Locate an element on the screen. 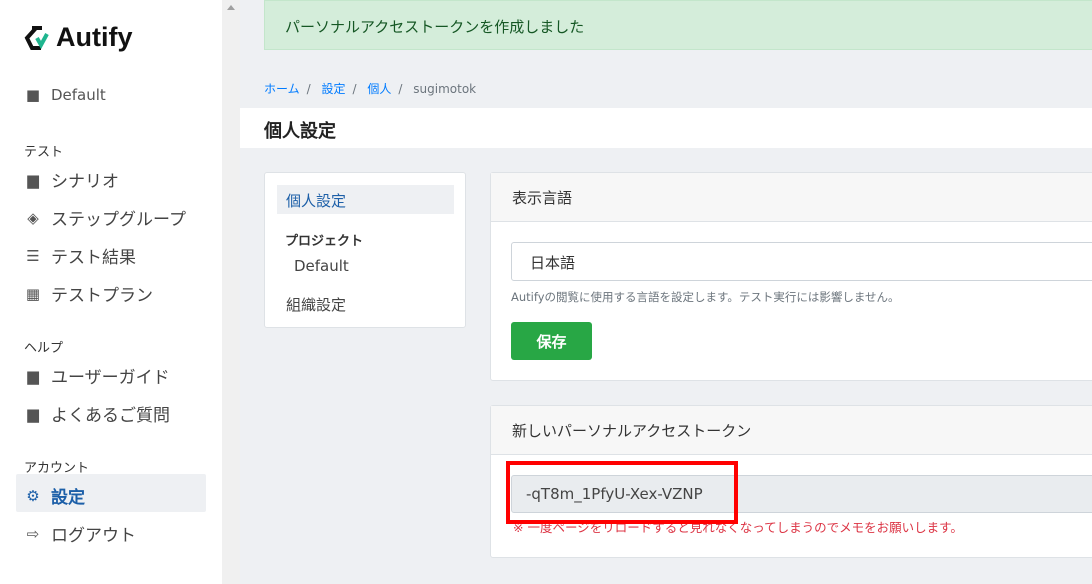  label: ログアウト is located at coordinates (93, 536).